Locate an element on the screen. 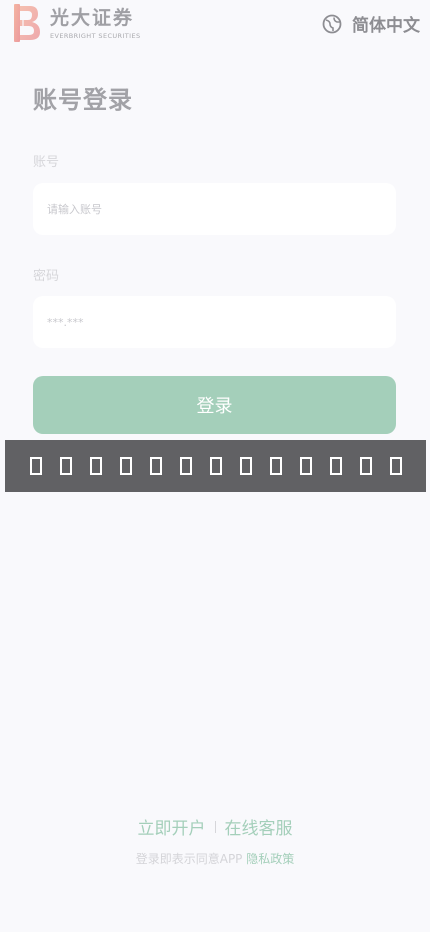 The height and width of the screenshot is (932, 430). globe-icon is located at coordinates (332, 23).